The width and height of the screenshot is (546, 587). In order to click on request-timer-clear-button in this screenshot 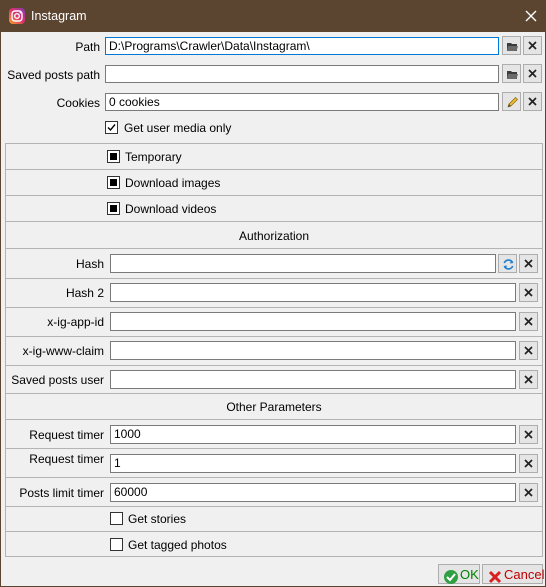, I will do `click(528, 434)`.